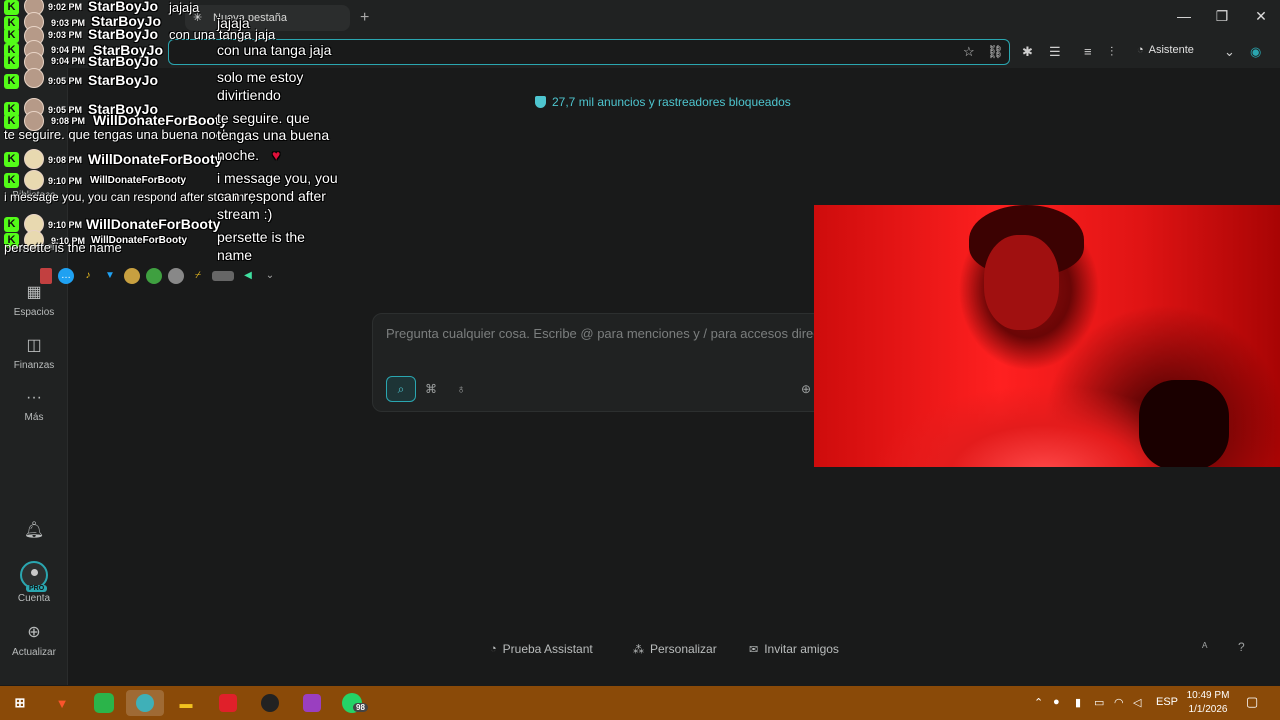 This screenshot has width=1280, height=720. Describe the element at coordinates (364, 18) in the screenshot. I see `new-tab-button: +` at that location.